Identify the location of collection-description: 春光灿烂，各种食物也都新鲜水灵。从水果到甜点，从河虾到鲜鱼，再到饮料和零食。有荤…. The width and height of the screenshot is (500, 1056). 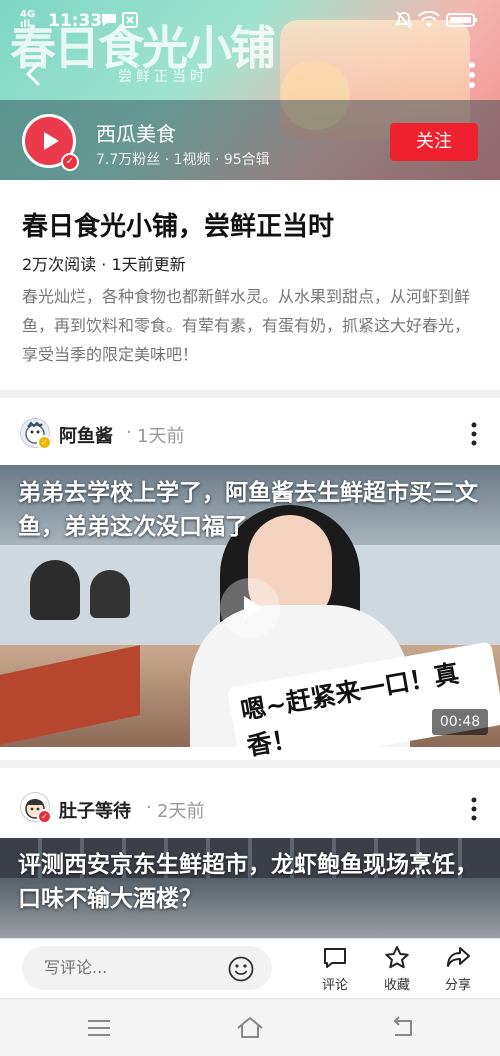
(246, 325).